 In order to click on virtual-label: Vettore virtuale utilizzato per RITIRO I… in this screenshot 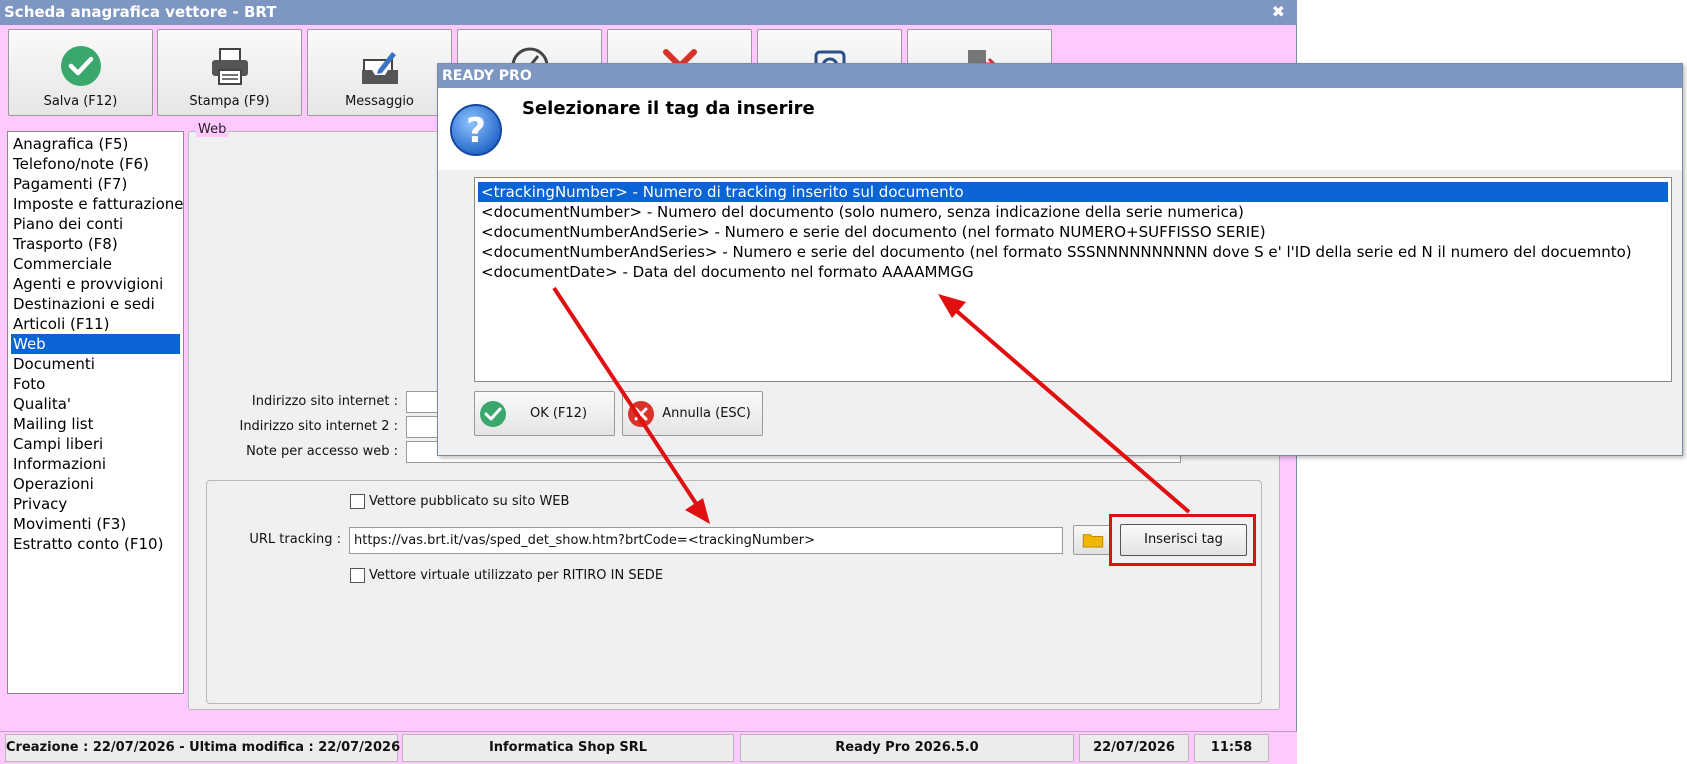, I will do `click(516, 575)`.